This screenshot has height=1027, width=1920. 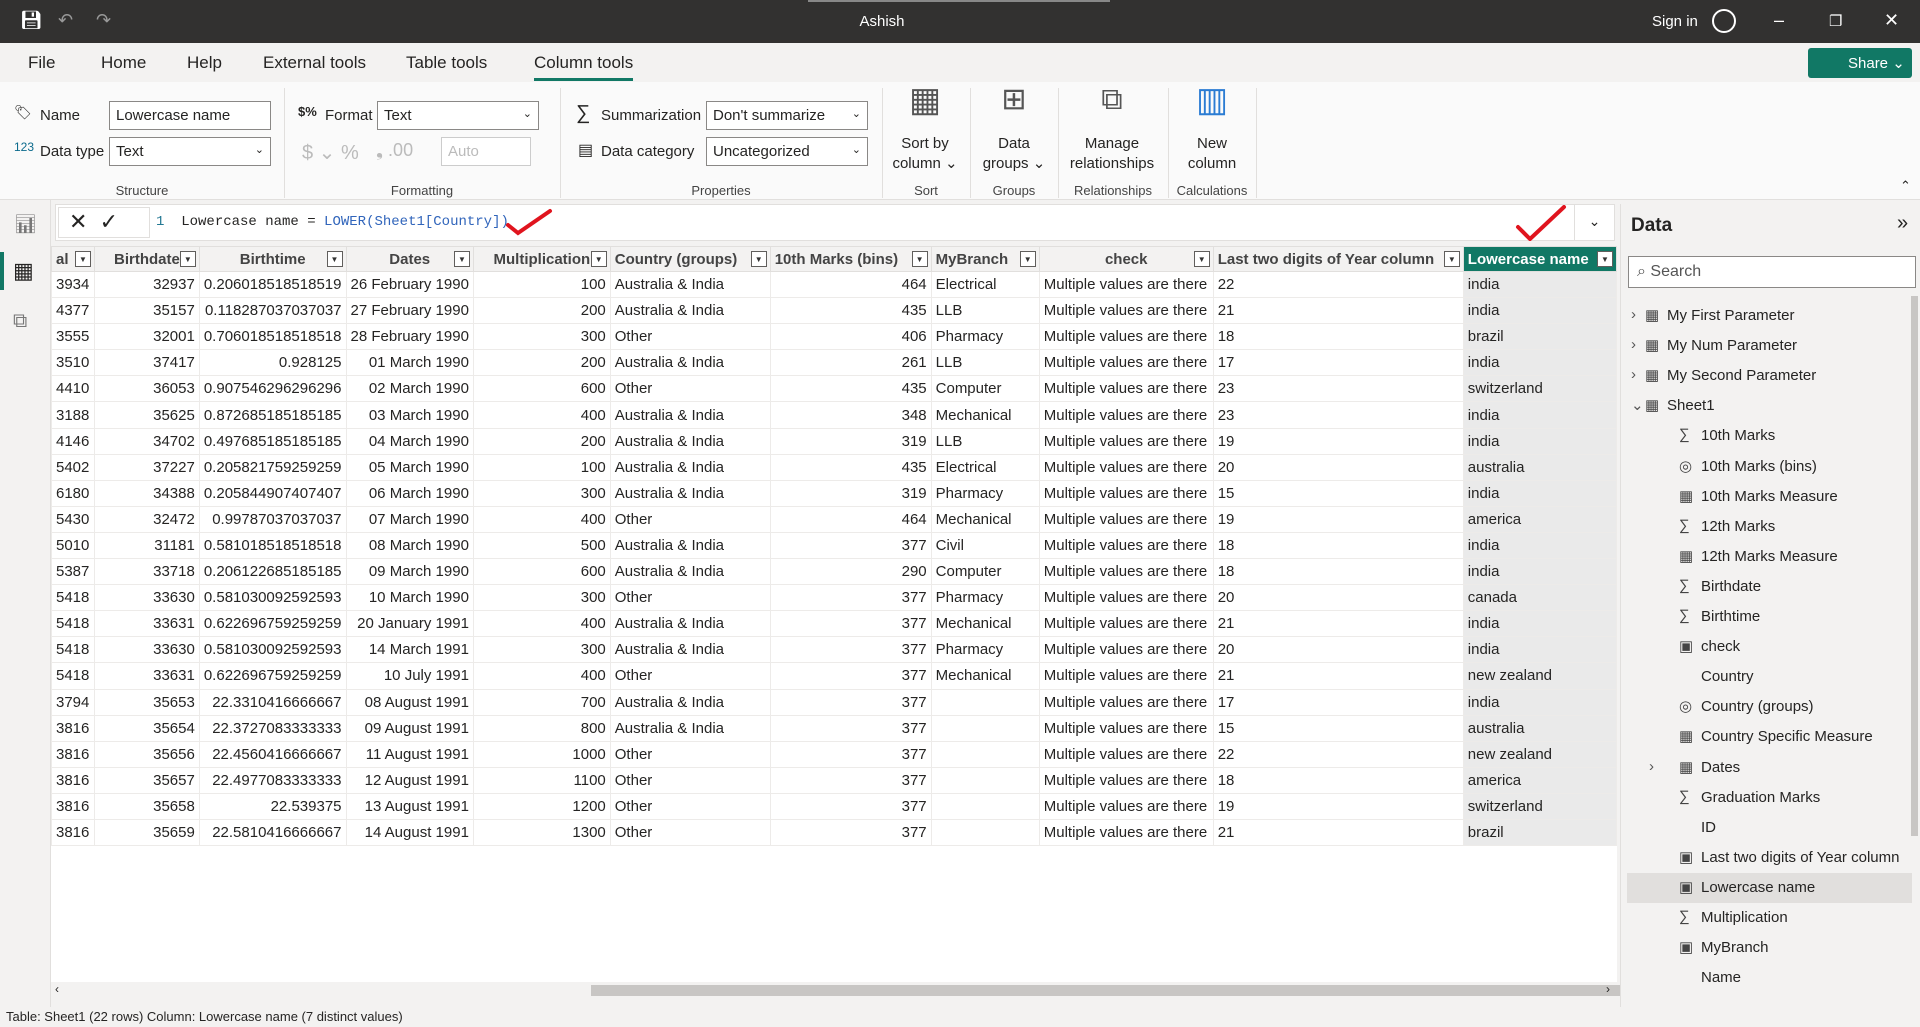 What do you see at coordinates (1769, 737) in the screenshot?
I see `field-list-item: ▦ Country Specific Measure` at bounding box center [1769, 737].